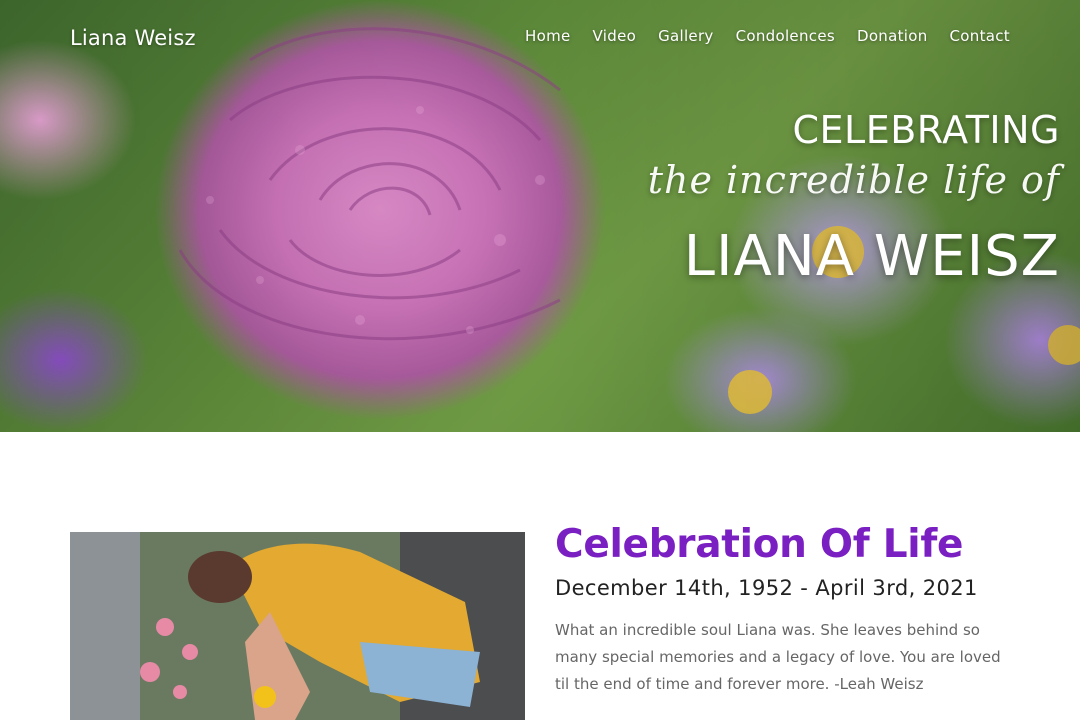 This screenshot has height=720, width=1080. What do you see at coordinates (871, 256) in the screenshot?
I see `hero-name: LIANA WEISZ` at bounding box center [871, 256].